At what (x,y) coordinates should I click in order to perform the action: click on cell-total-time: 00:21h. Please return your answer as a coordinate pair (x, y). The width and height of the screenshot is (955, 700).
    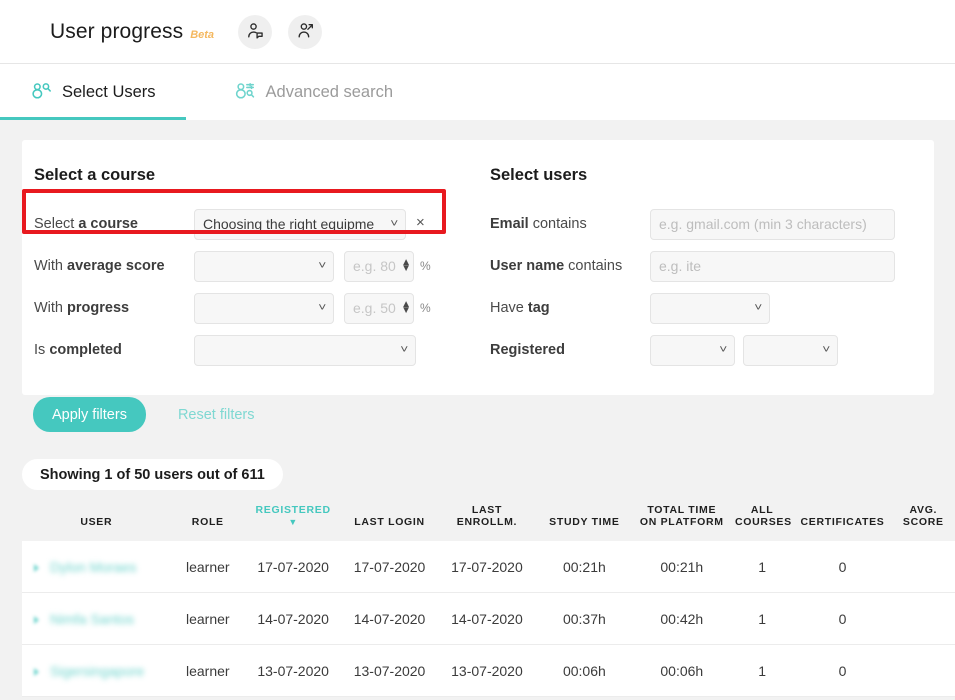
    Looking at the image, I should click on (681, 567).